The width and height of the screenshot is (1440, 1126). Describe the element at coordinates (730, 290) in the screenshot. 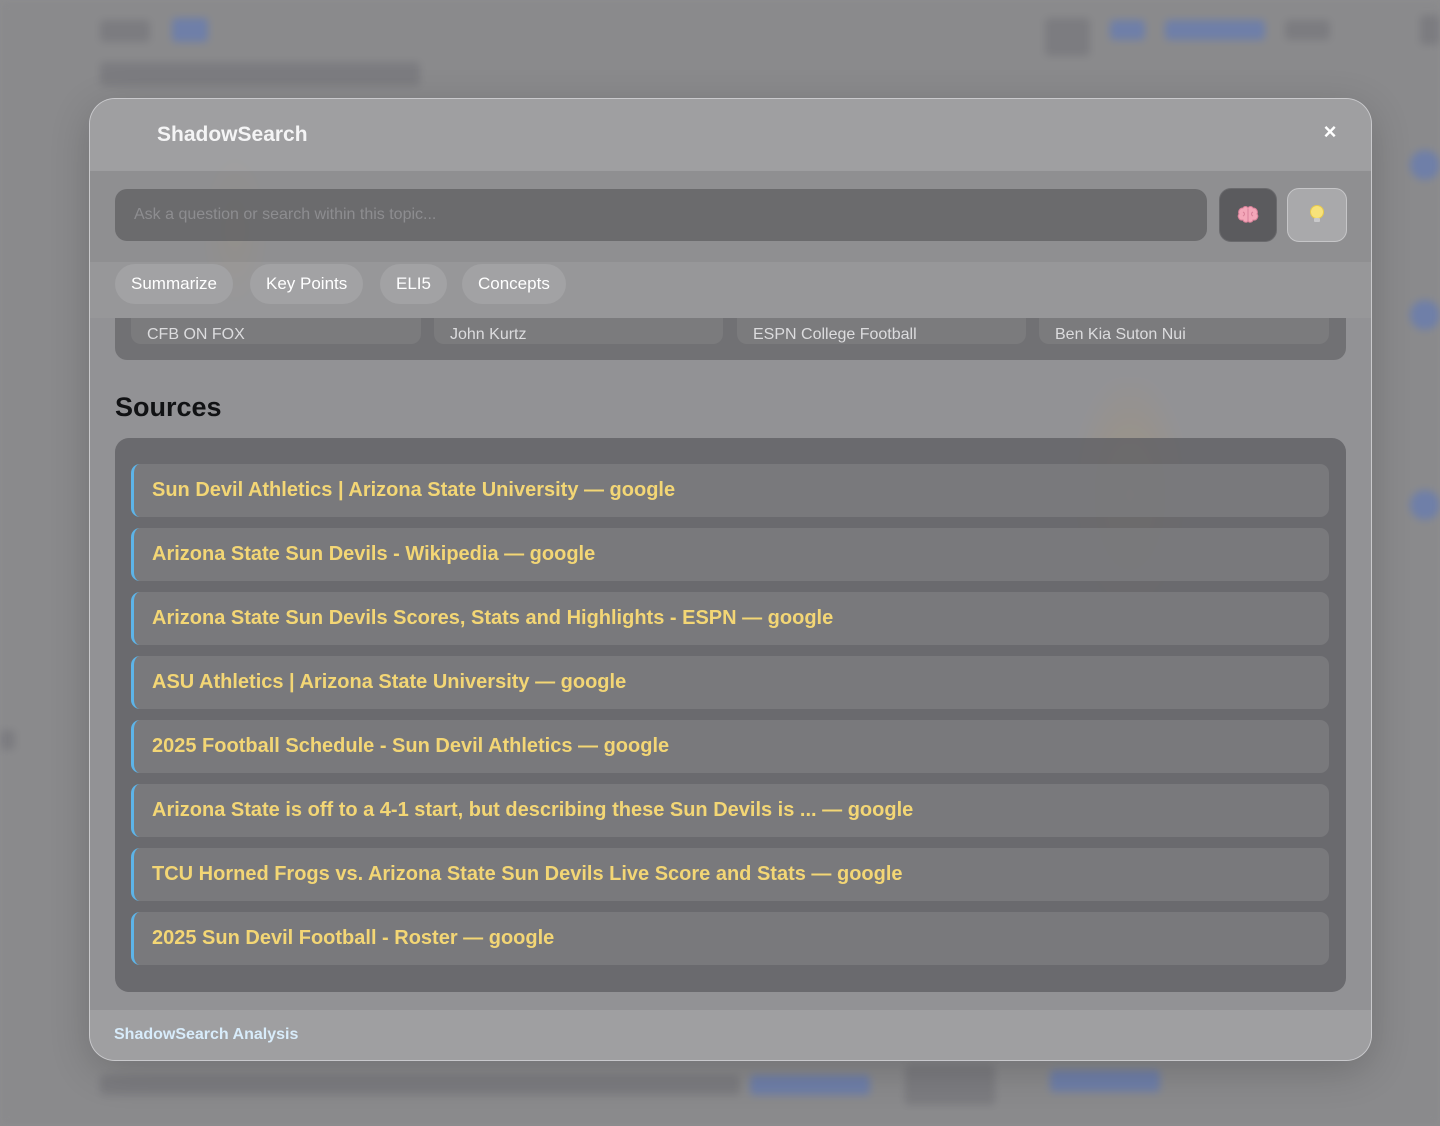

I see `quick-actions: Summarize Key Points ELI5 Concepts` at that location.